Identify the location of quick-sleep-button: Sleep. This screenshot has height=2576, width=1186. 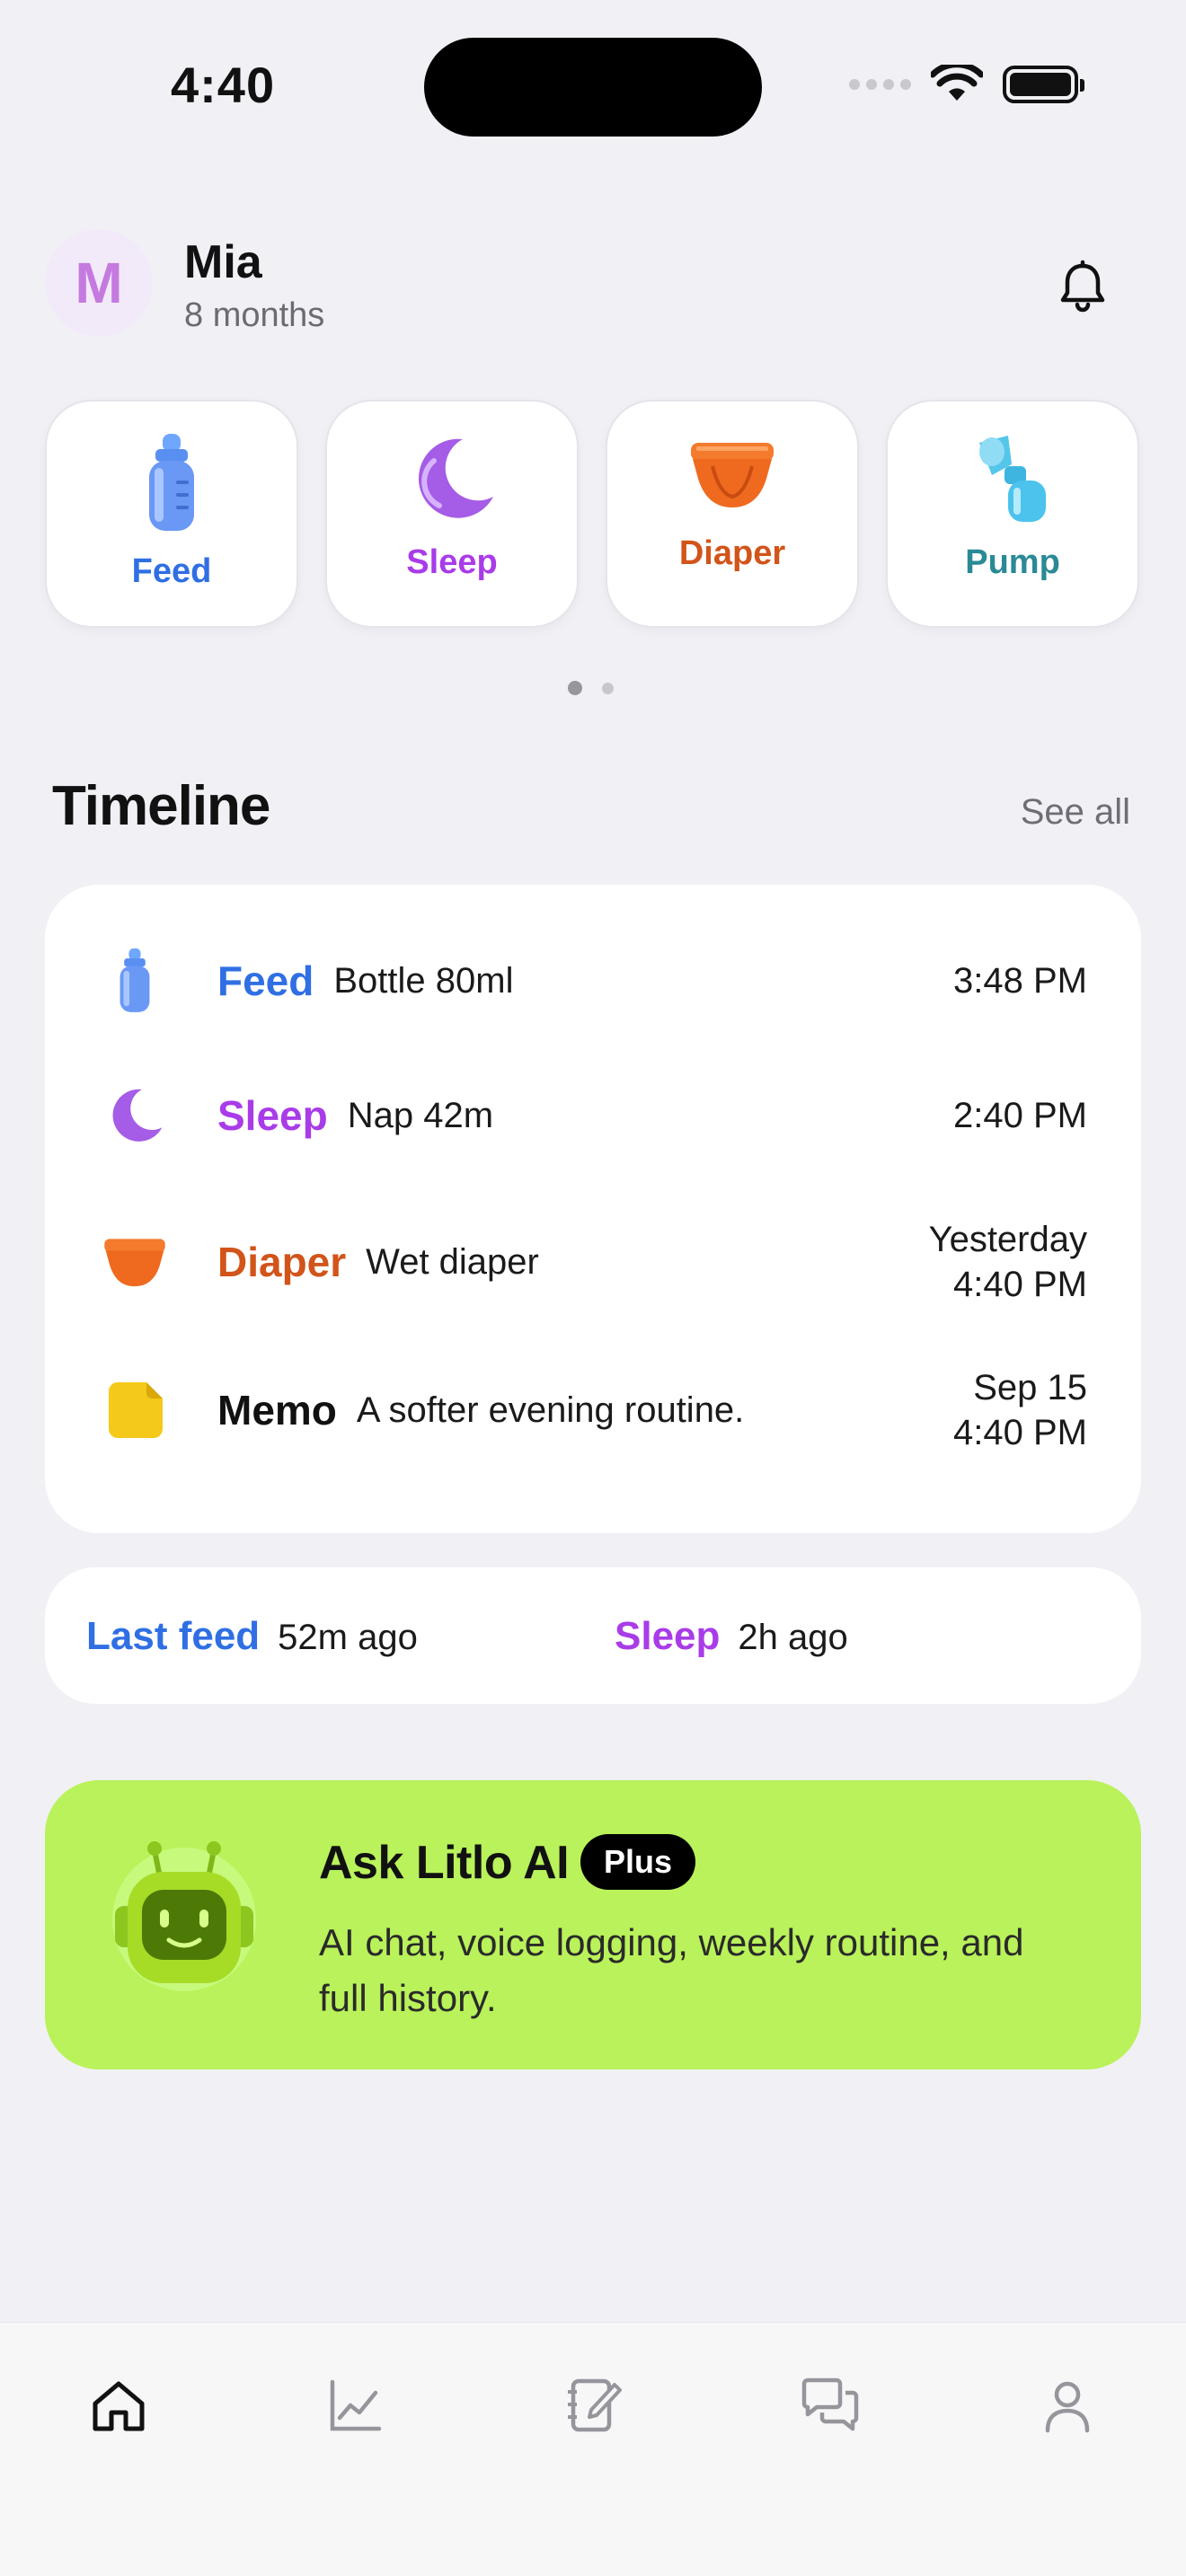
(452, 514).